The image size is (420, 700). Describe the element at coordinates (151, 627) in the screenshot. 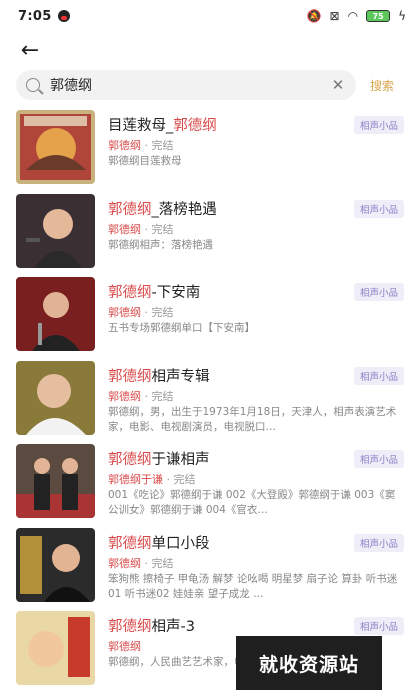

I see `result-title: 郭德纲相声-3` at that location.